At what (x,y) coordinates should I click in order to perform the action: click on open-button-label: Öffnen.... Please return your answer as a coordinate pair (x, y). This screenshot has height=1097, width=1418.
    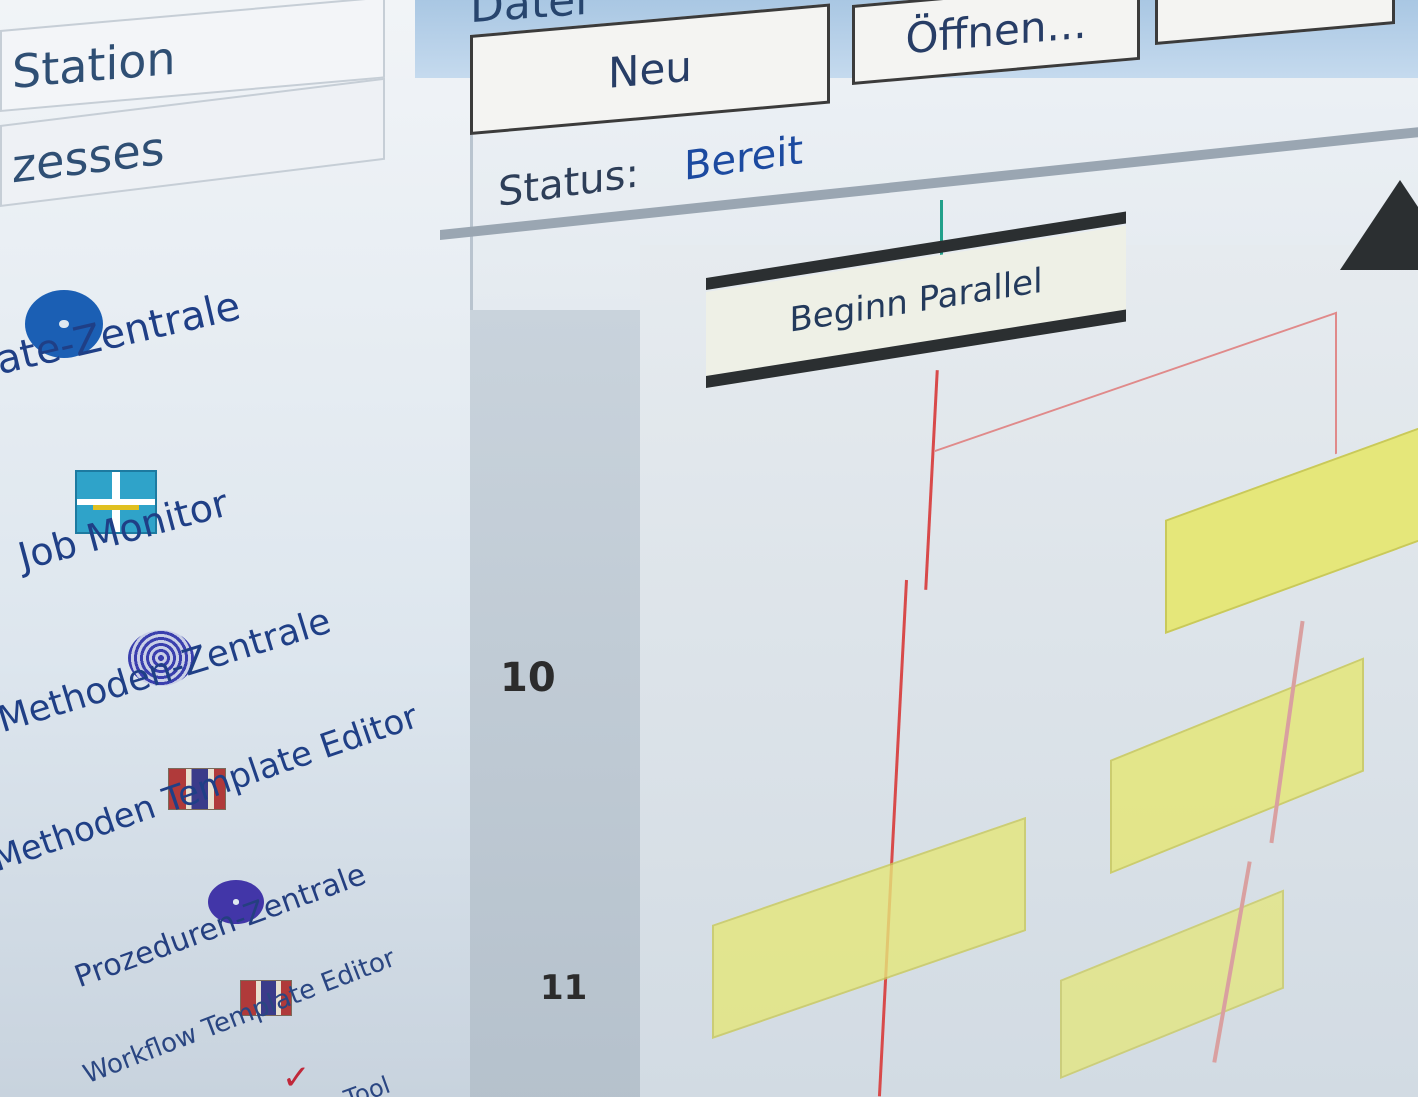
    Looking at the image, I should click on (996, 32).